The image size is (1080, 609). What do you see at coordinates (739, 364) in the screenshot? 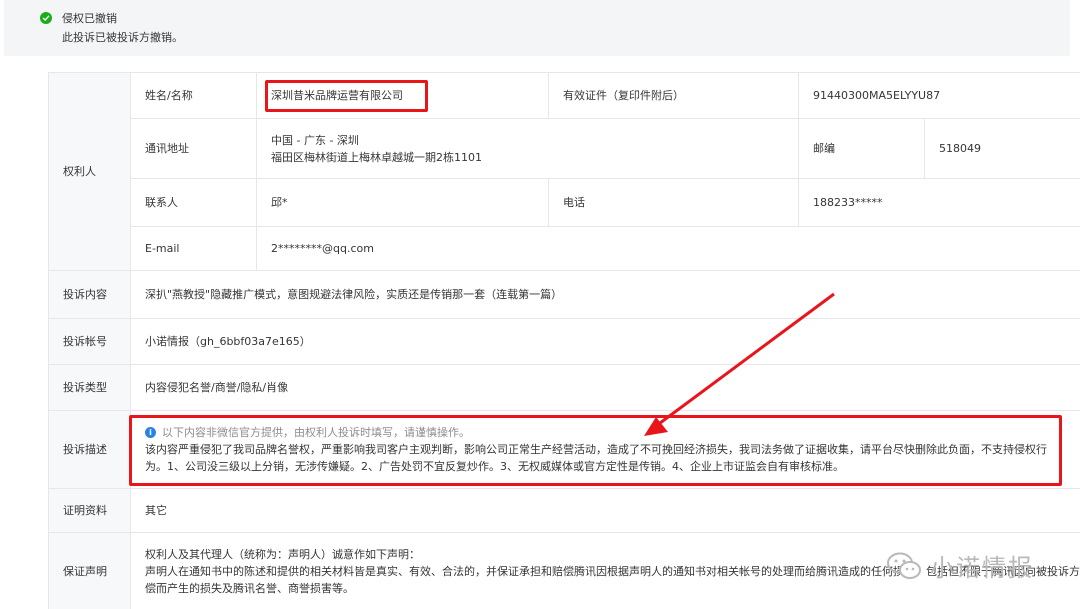
I see `red-arrow-icon` at bounding box center [739, 364].